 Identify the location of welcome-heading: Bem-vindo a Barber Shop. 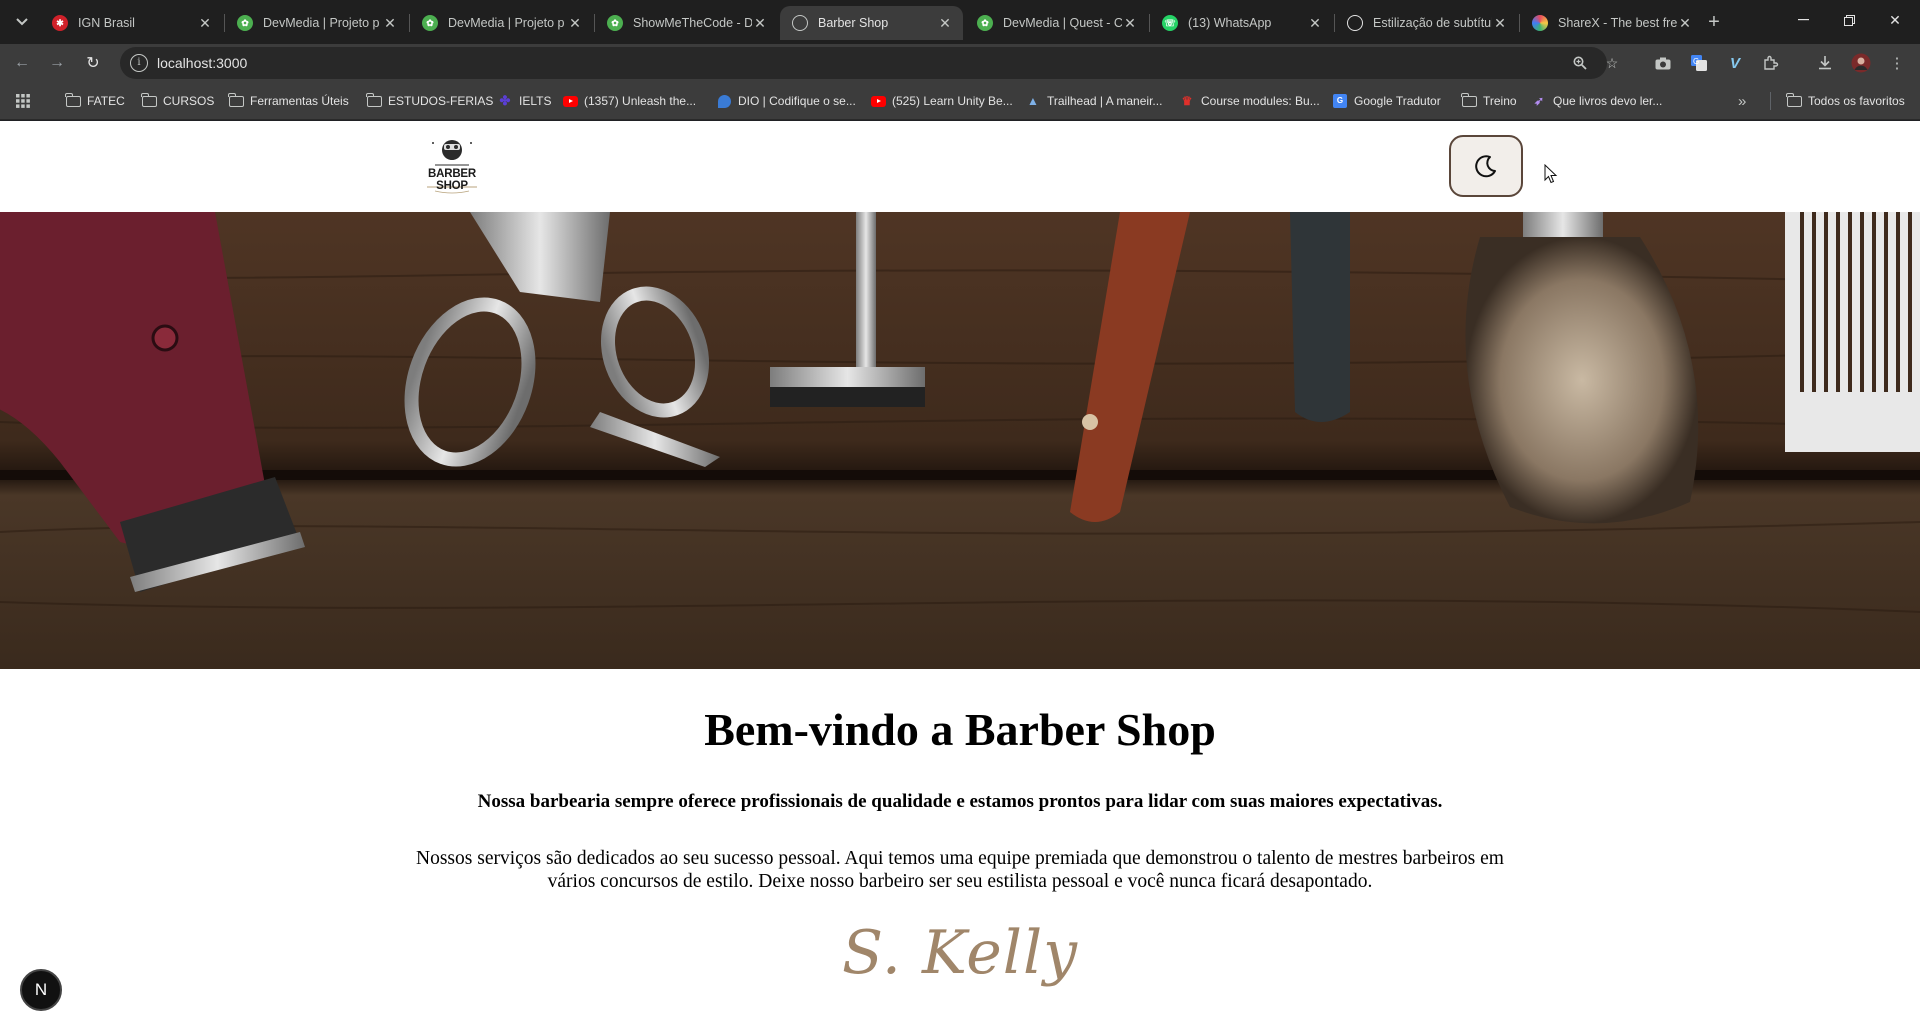
(960, 729).